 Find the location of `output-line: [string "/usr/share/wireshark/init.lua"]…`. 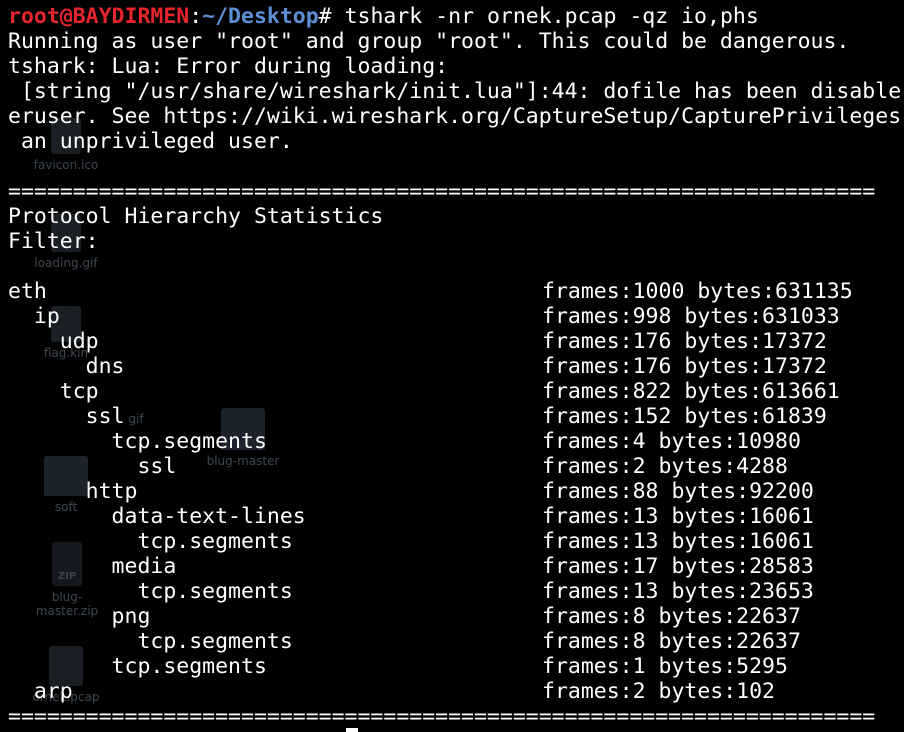

output-line: [string "/usr/share/wireshark/init.lua"]… is located at coordinates (455, 91).